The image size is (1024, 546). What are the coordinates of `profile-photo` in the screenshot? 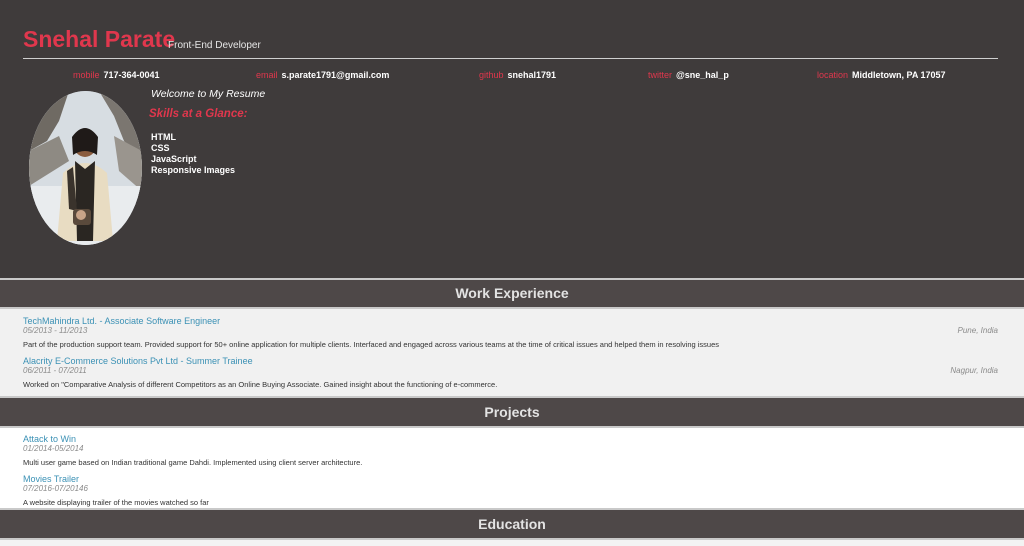 It's located at (85, 168).